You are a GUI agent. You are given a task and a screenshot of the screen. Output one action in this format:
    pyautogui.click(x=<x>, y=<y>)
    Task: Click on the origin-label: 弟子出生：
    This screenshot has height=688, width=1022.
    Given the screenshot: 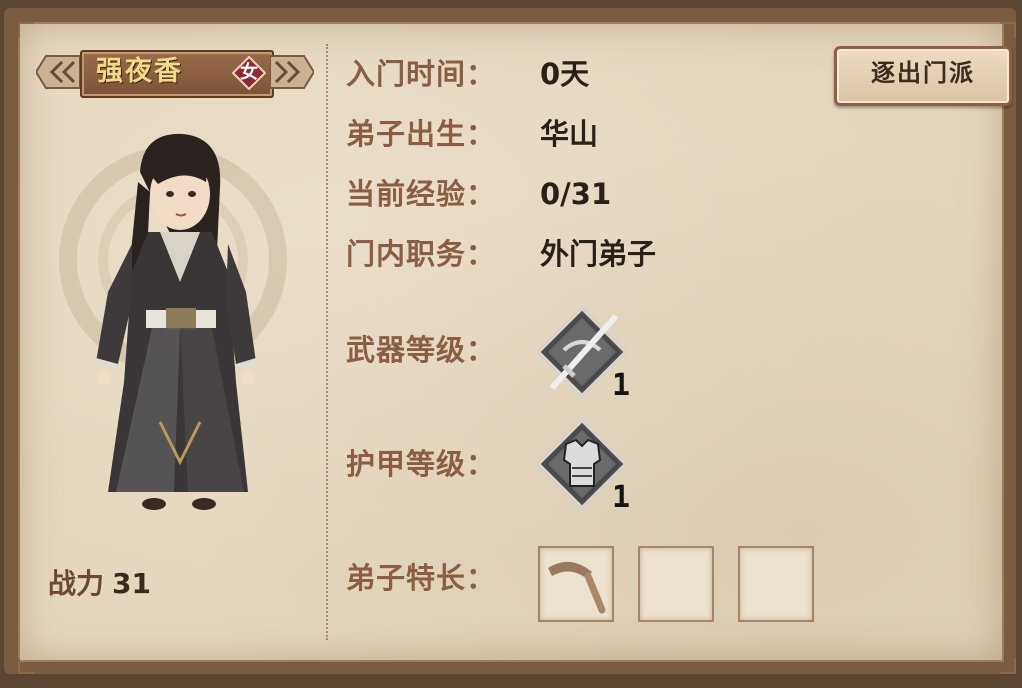 What is the action you would take?
    pyautogui.click(x=421, y=134)
    